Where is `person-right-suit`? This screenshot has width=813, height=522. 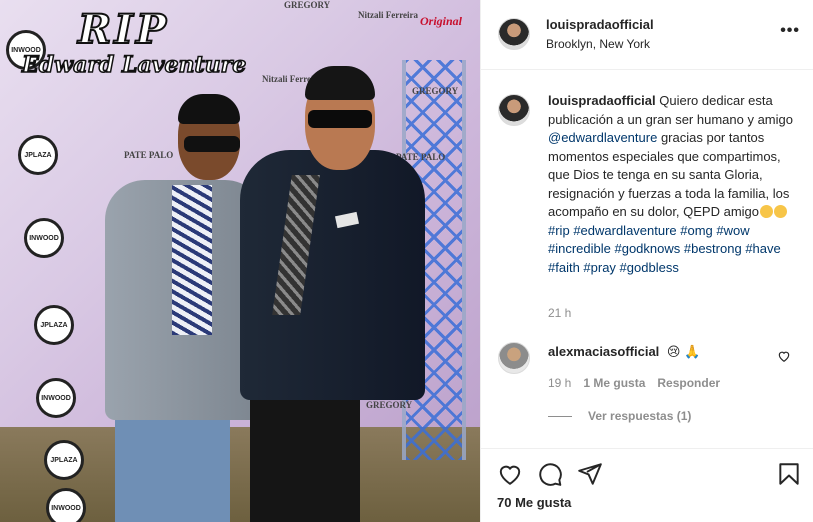
person-right-suit is located at coordinates (332, 275).